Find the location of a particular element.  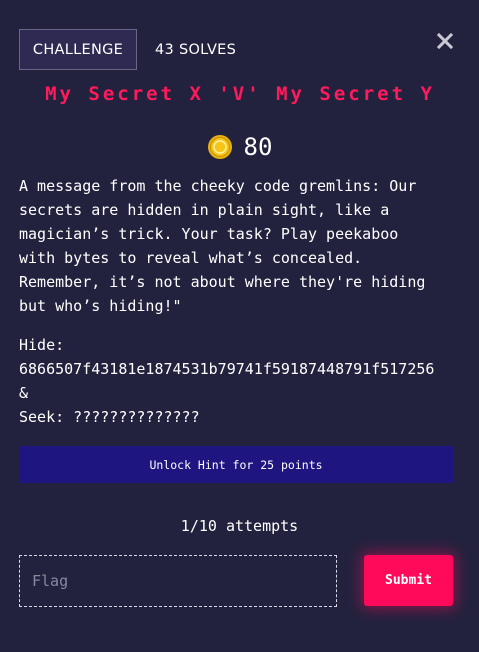

points-display: 80 is located at coordinates (239, 147).